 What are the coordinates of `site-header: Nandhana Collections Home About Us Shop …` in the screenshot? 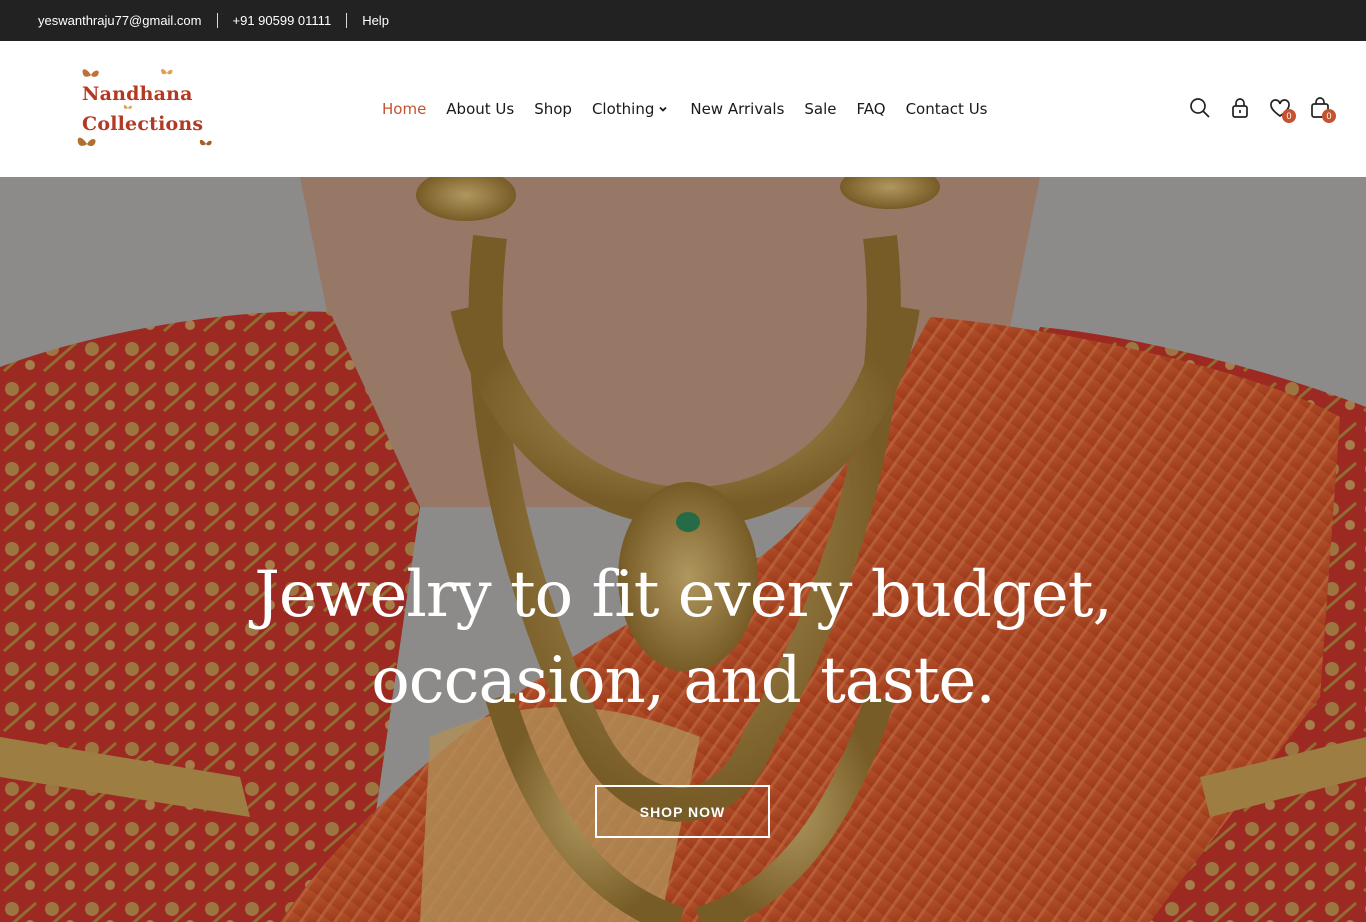 It's located at (683, 109).